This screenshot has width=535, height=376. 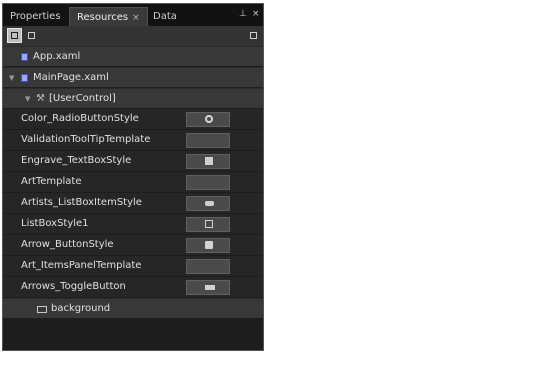 I want to click on resource-row: Arrow_ButtonStyle, so click(x=133, y=245).